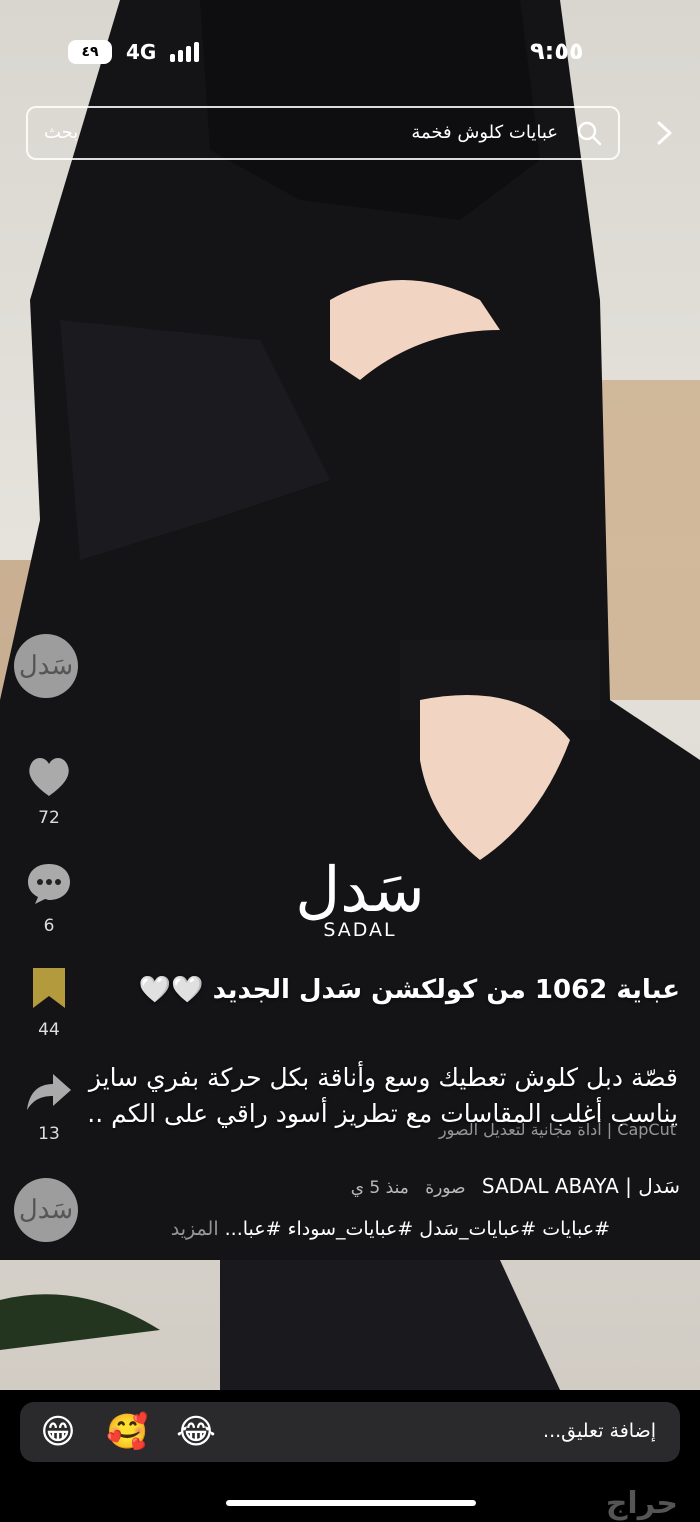  I want to click on more-link: المزيد, so click(195, 1229).